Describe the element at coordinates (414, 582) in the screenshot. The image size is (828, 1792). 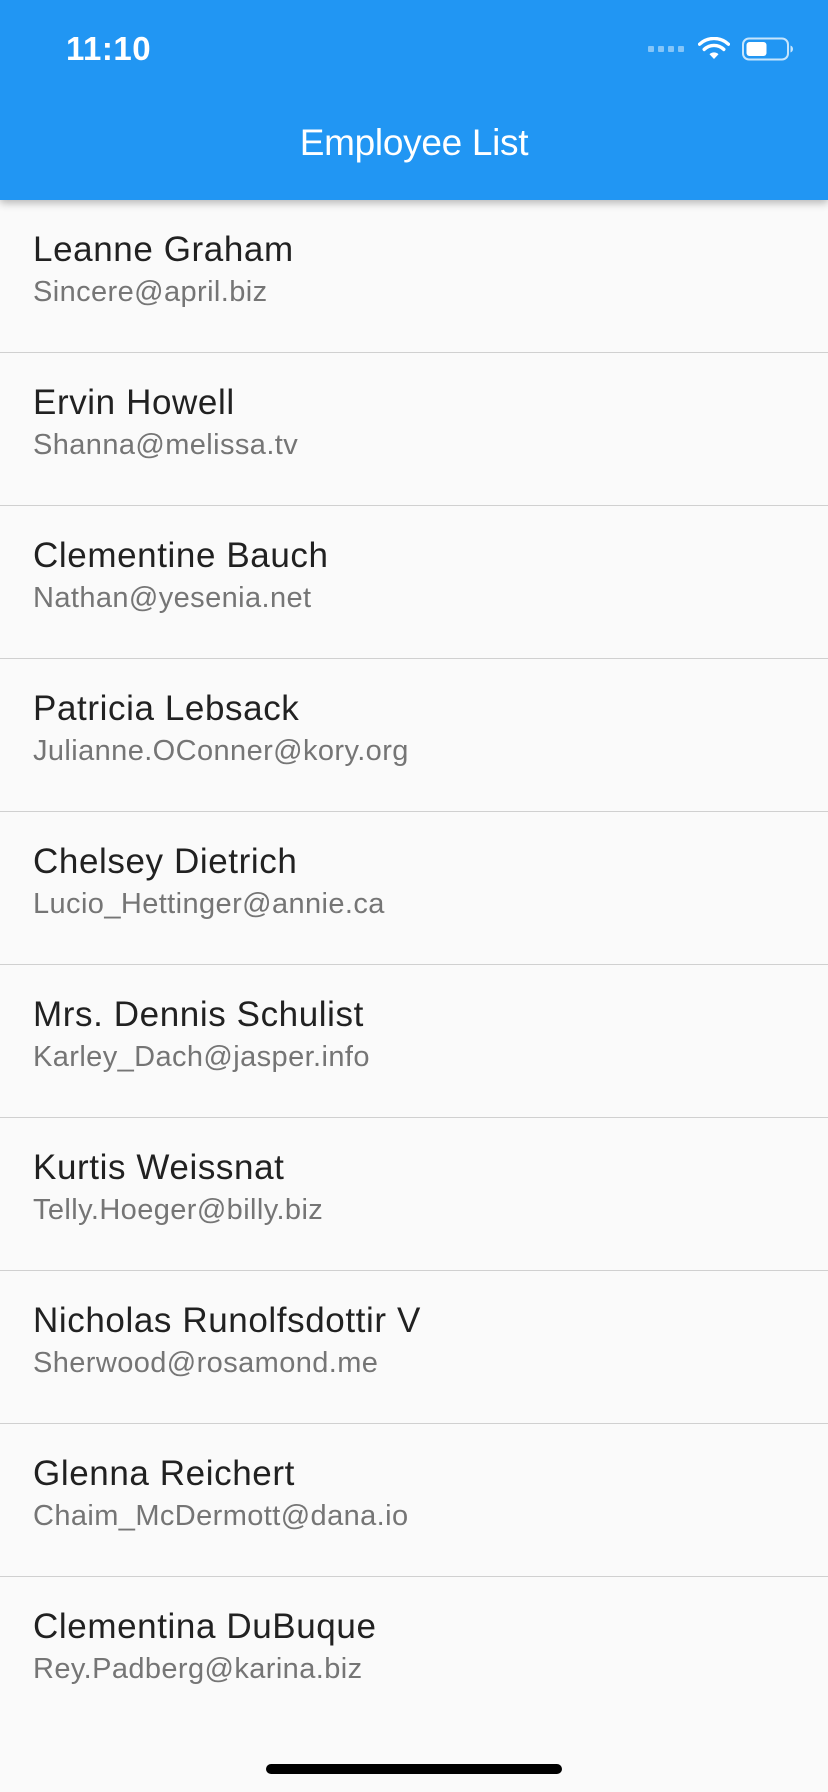
I see `list-item: Clementine Bauch Nathan@yesenia.net` at that location.